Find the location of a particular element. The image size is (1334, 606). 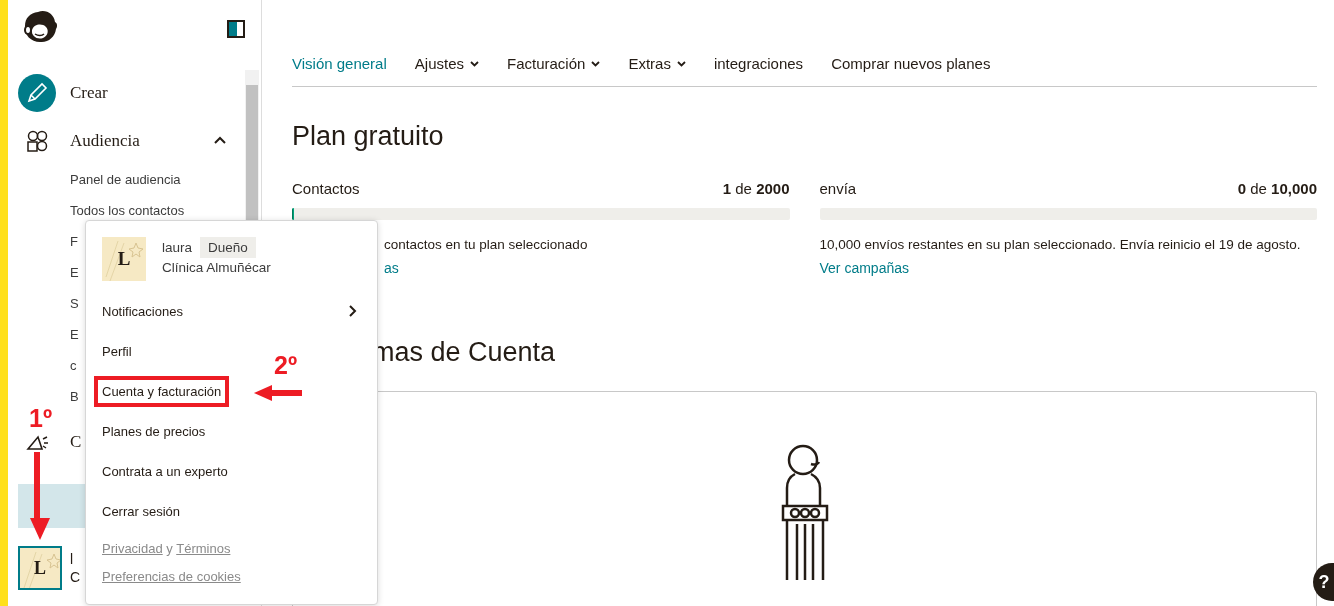

page-title: Plan gratuito is located at coordinates (368, 136).